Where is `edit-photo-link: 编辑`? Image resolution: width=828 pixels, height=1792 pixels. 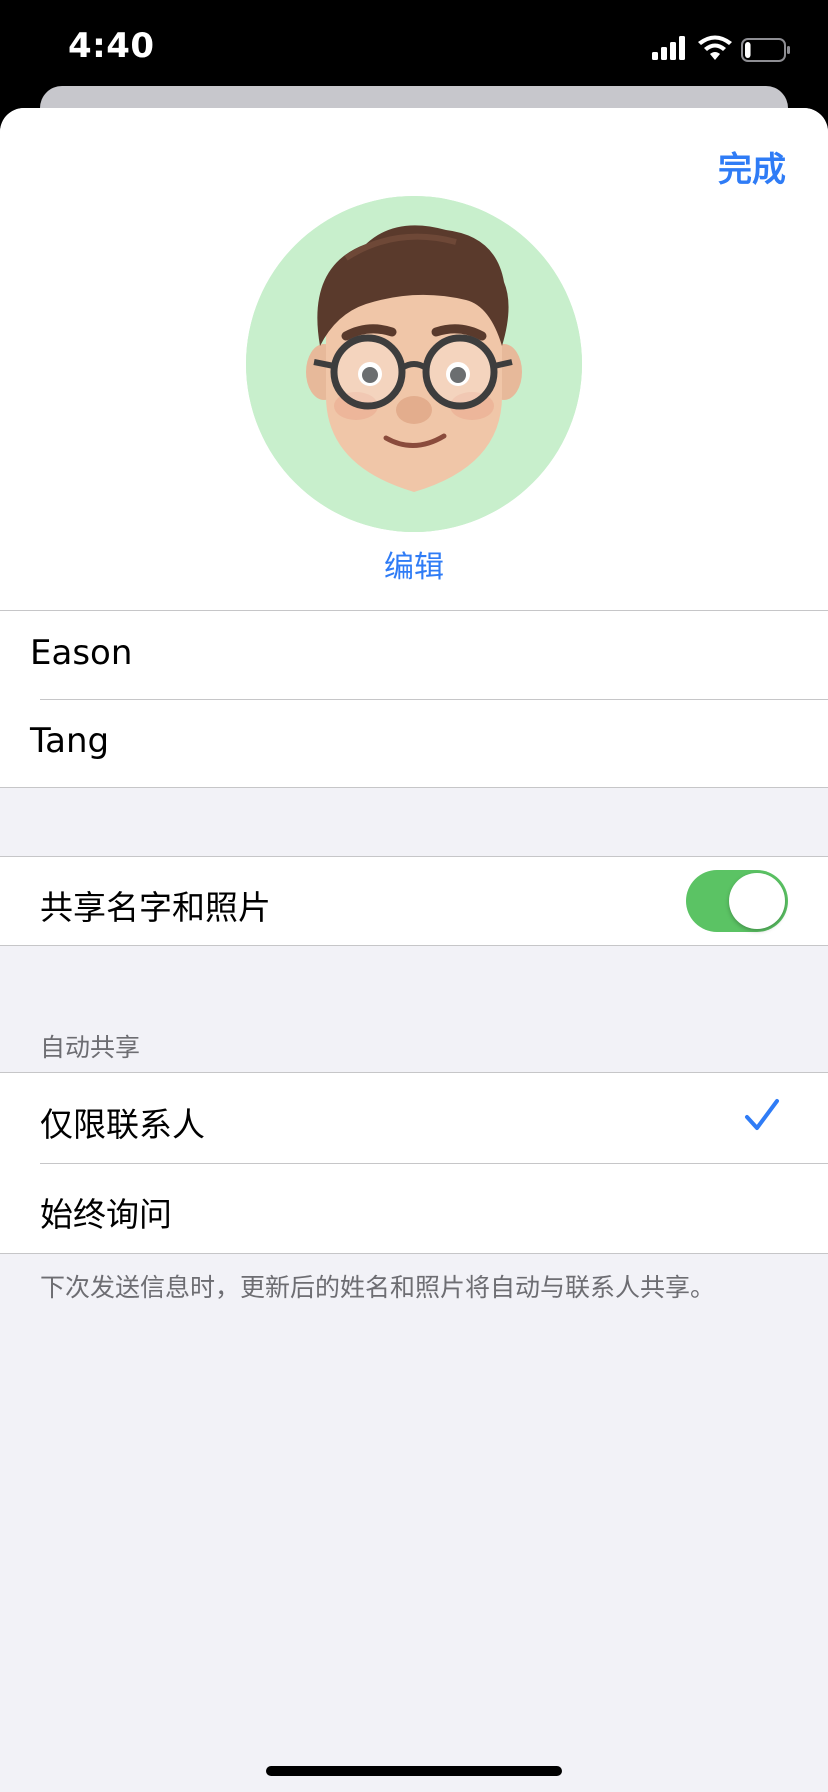 edit-photo-link: 编辑 is located at coordinates (414, 564).